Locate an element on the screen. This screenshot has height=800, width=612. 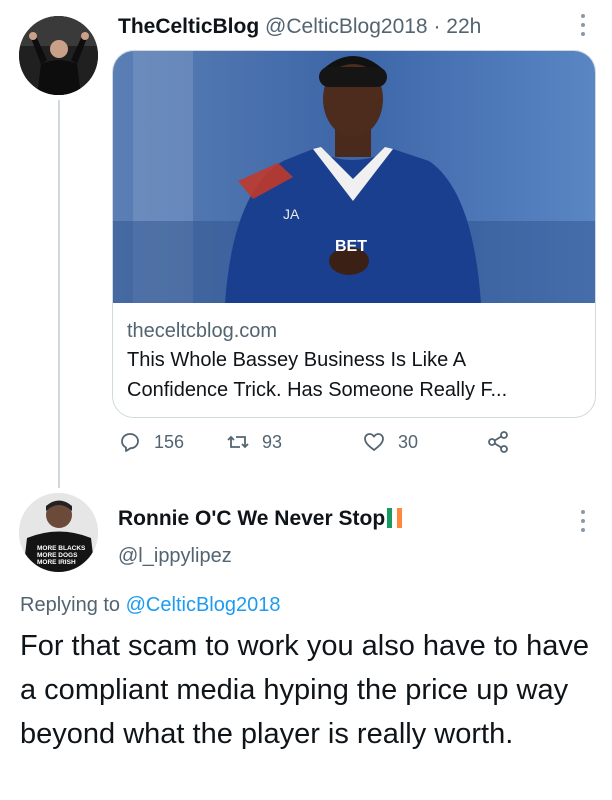
shirt-line-2: MORE DOGS is located at coordinates (57, 555).